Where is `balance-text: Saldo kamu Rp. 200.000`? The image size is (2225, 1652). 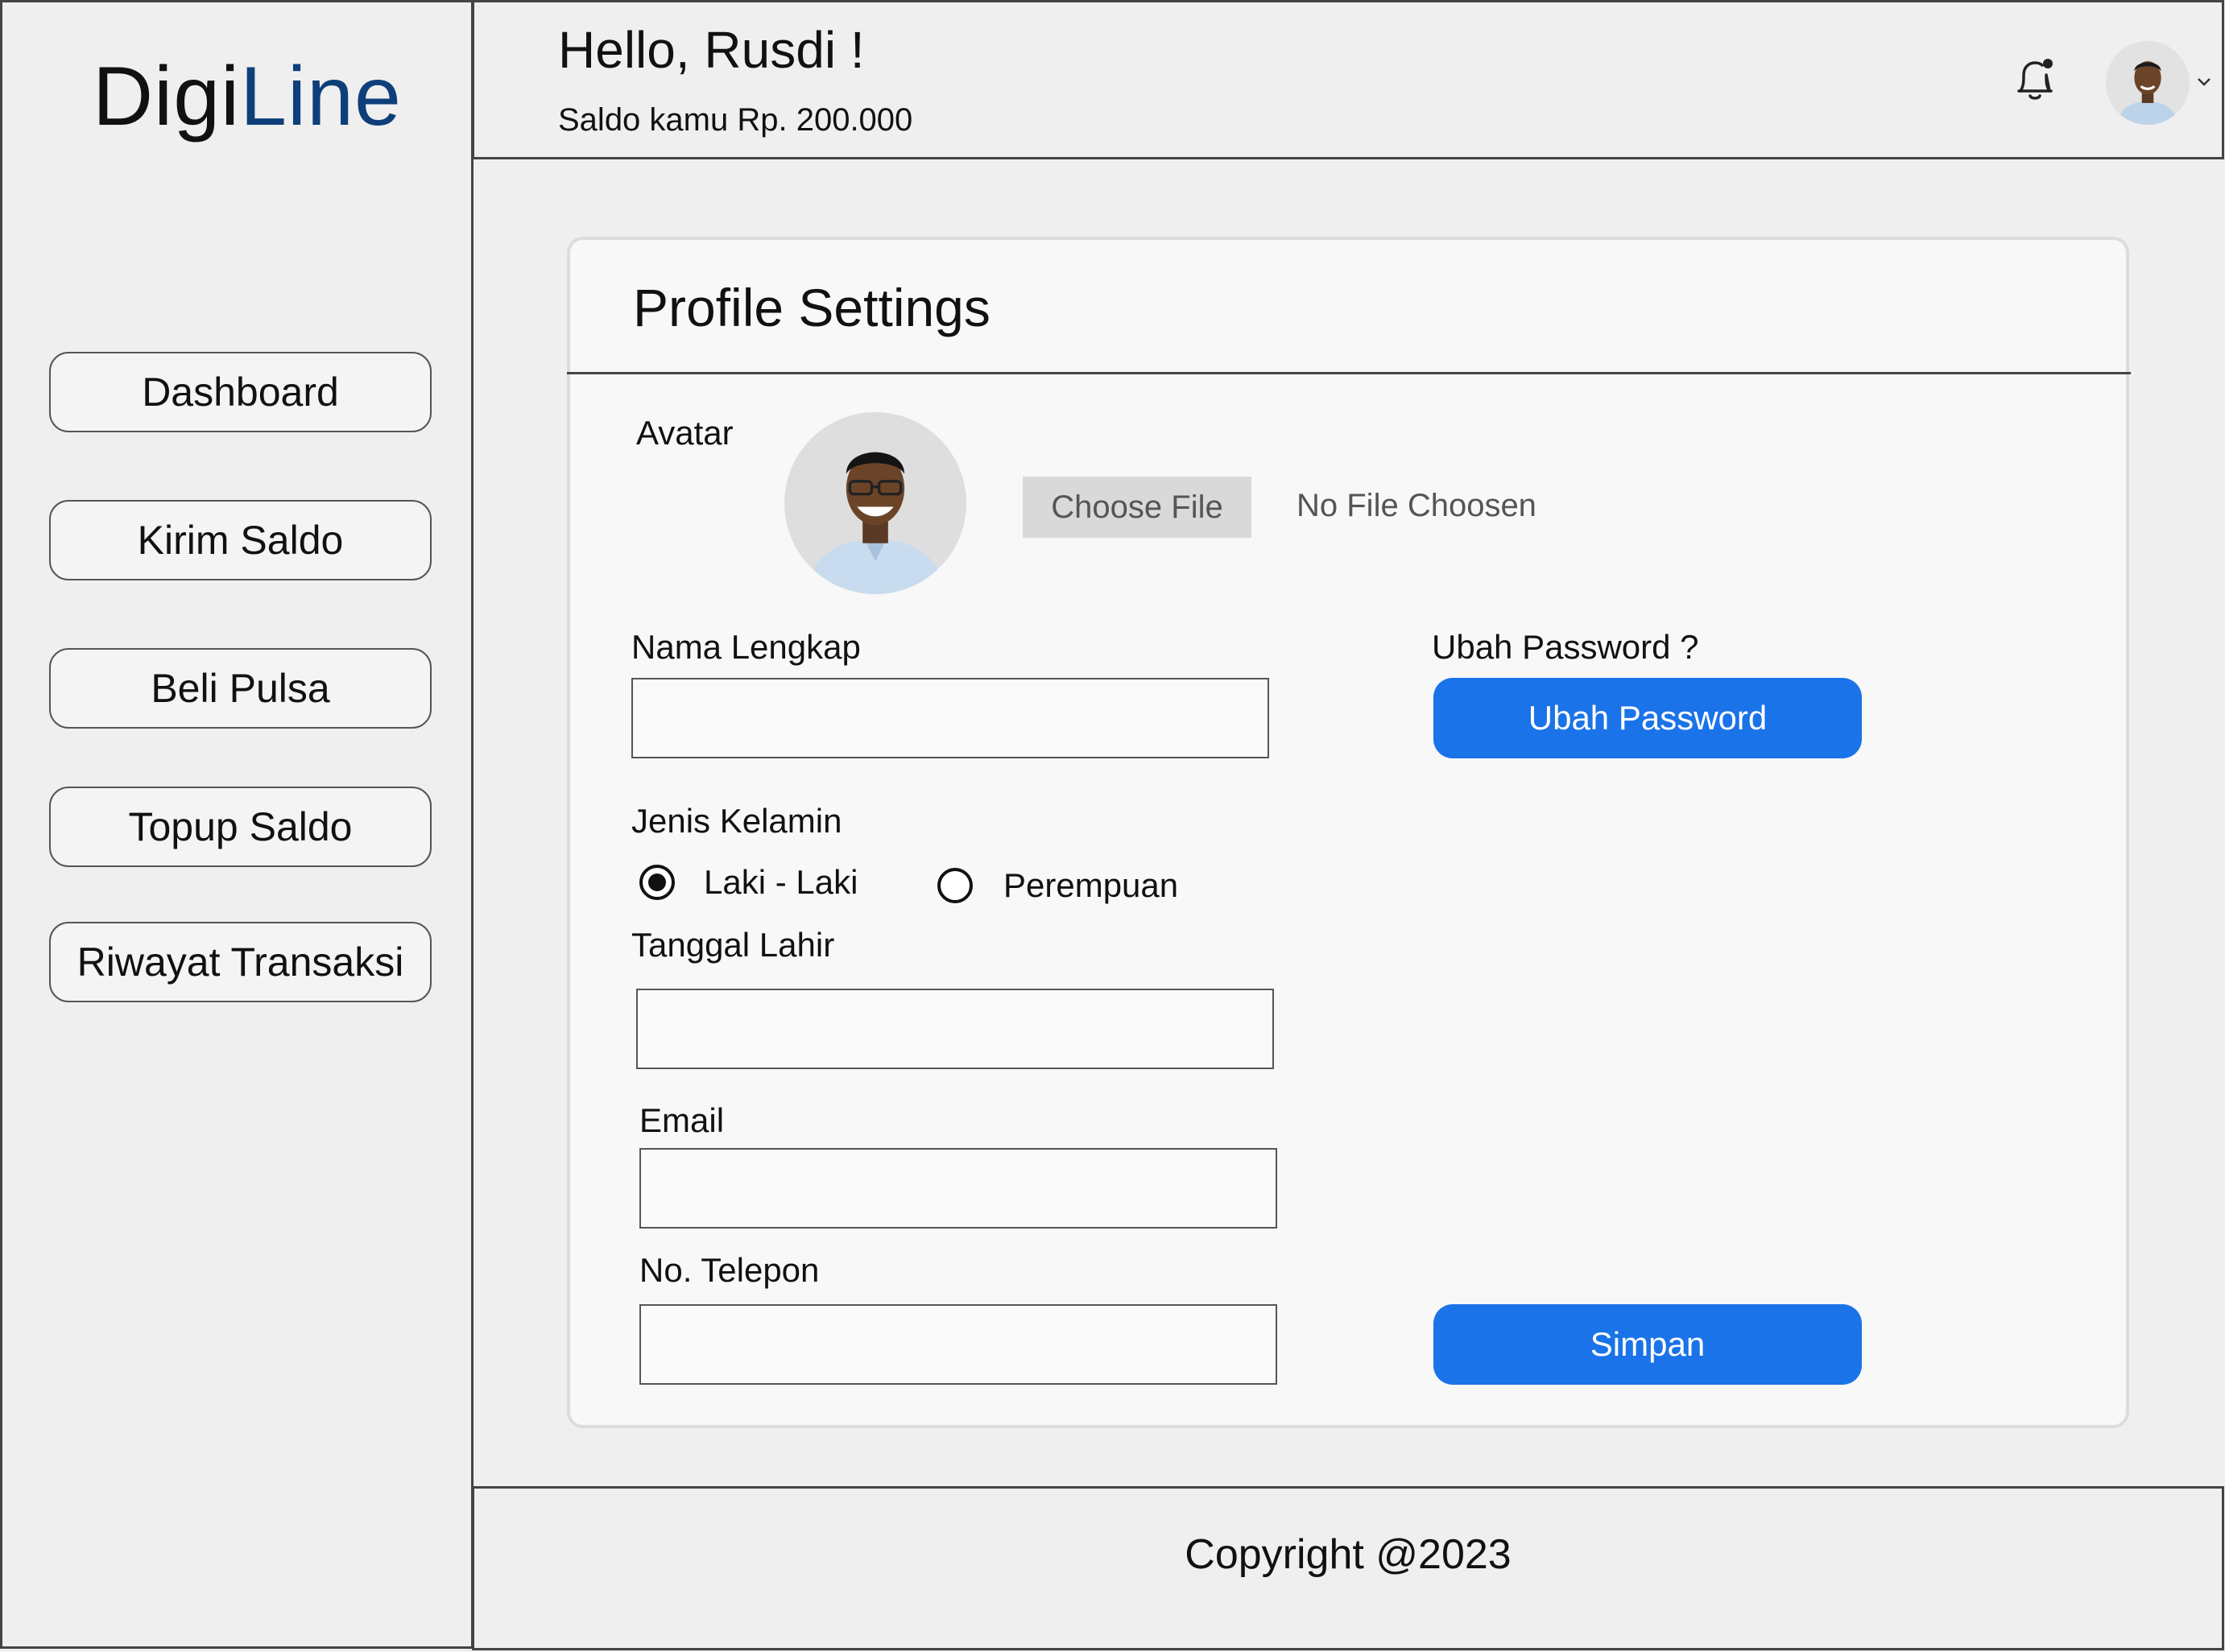
balance-text: Saldo kamu Rp. 200.000 is located at coordinates (735, 120).